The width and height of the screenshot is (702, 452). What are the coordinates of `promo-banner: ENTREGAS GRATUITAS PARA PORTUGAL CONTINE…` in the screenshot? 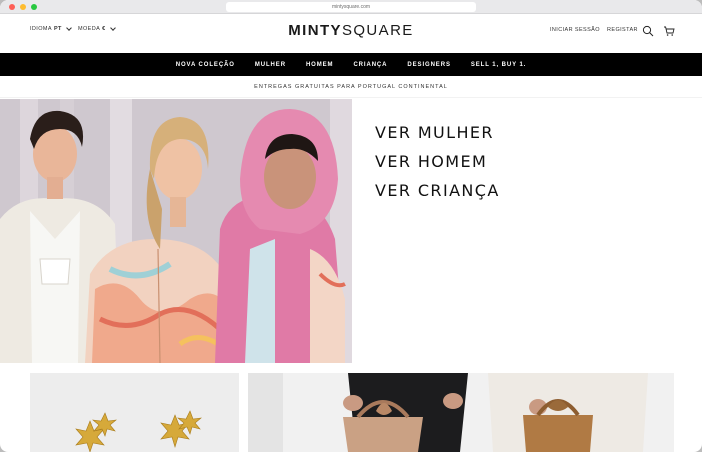 It's located at (351, 87).